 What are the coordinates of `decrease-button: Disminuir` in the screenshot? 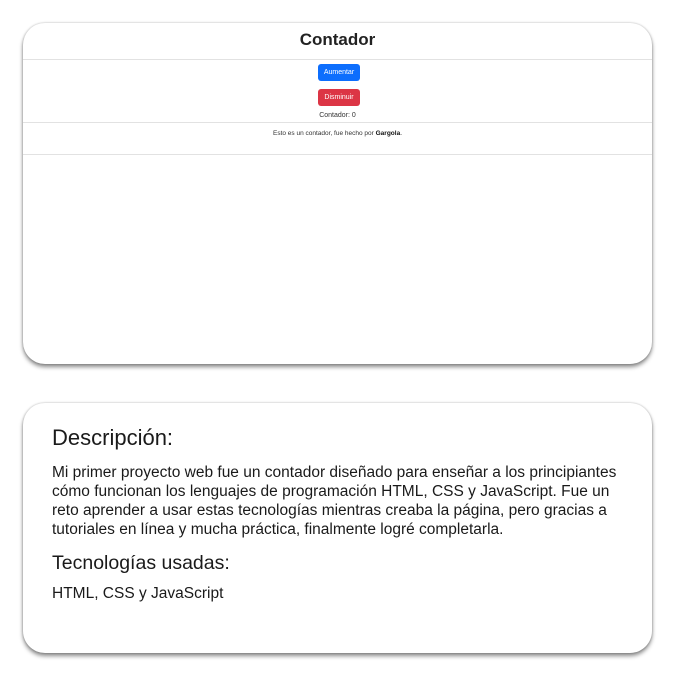 It's located at (339, 97).